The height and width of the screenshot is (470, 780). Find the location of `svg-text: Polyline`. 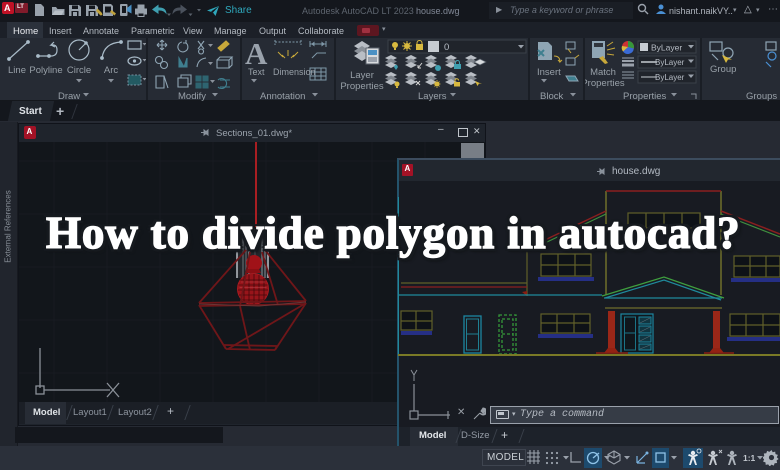

svg-text: Polyline is located at coordinates (45, 70).